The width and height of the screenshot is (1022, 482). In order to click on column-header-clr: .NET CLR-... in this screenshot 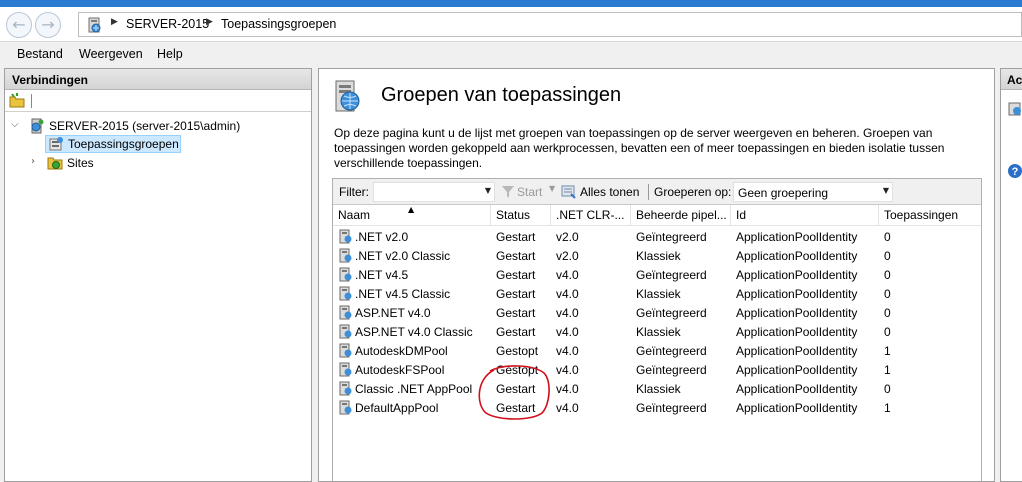, I will do `click(591, 215)`.